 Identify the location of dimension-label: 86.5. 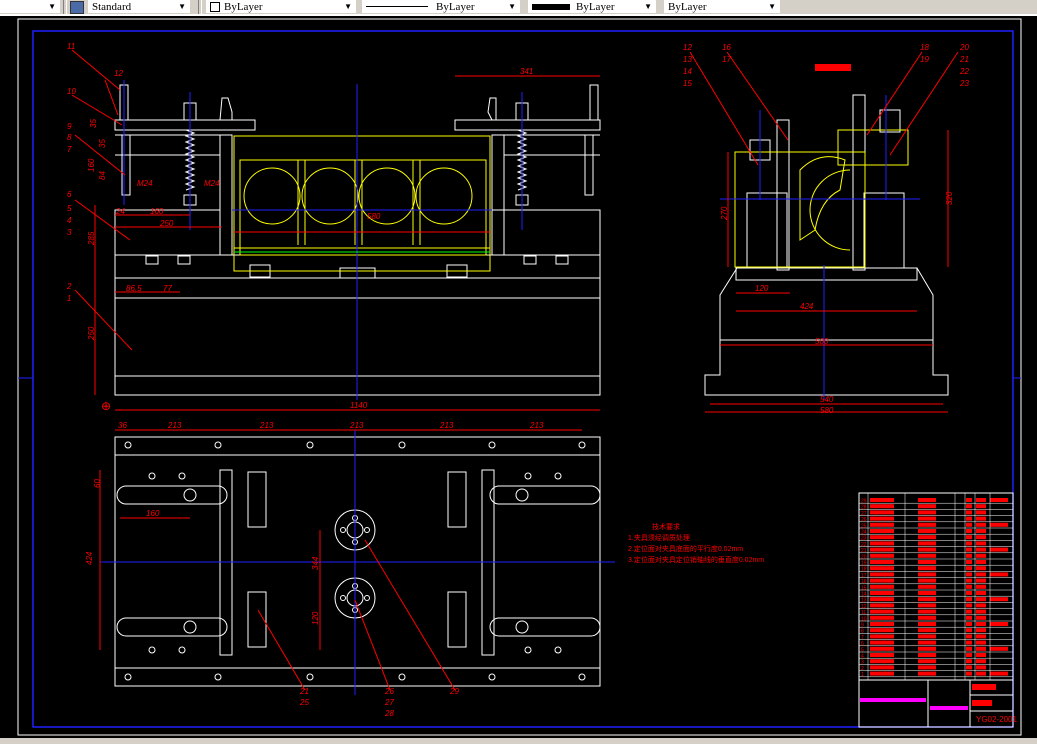
(134, 288).